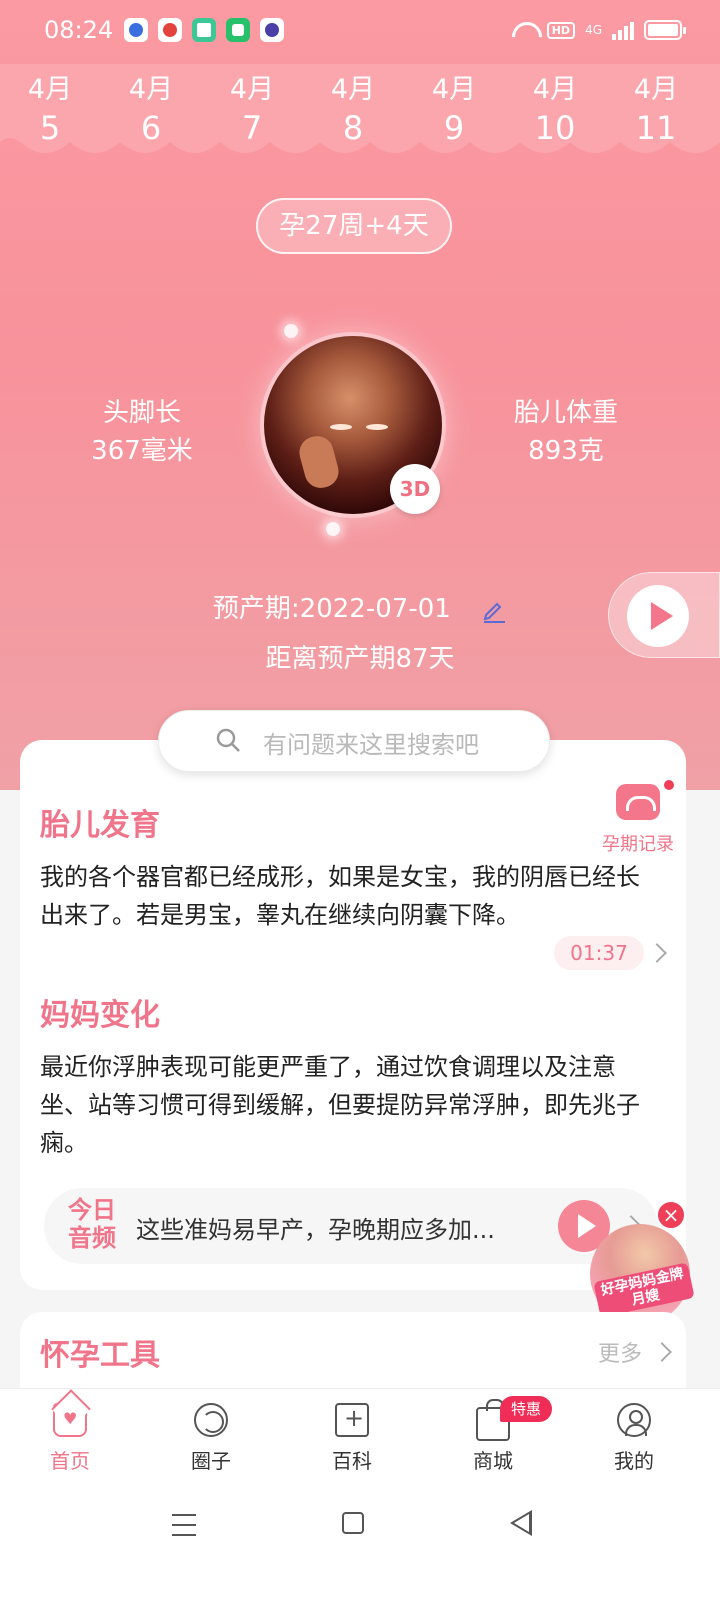  What do you see at coordinates (665, 30) in the screenshot?
I see `battery-icon` at bounding box center [665, 30].